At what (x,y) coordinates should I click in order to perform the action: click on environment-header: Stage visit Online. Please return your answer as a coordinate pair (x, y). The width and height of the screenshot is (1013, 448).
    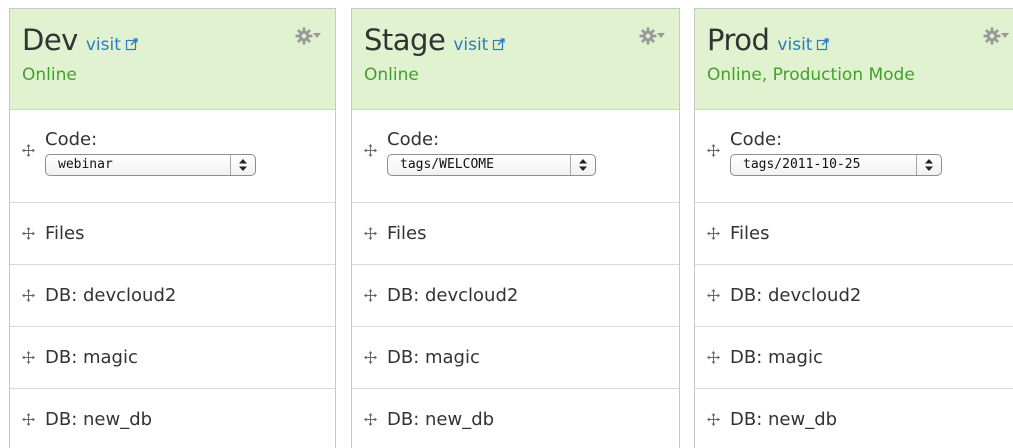
    Looking at the image, I should click on (515, 59).